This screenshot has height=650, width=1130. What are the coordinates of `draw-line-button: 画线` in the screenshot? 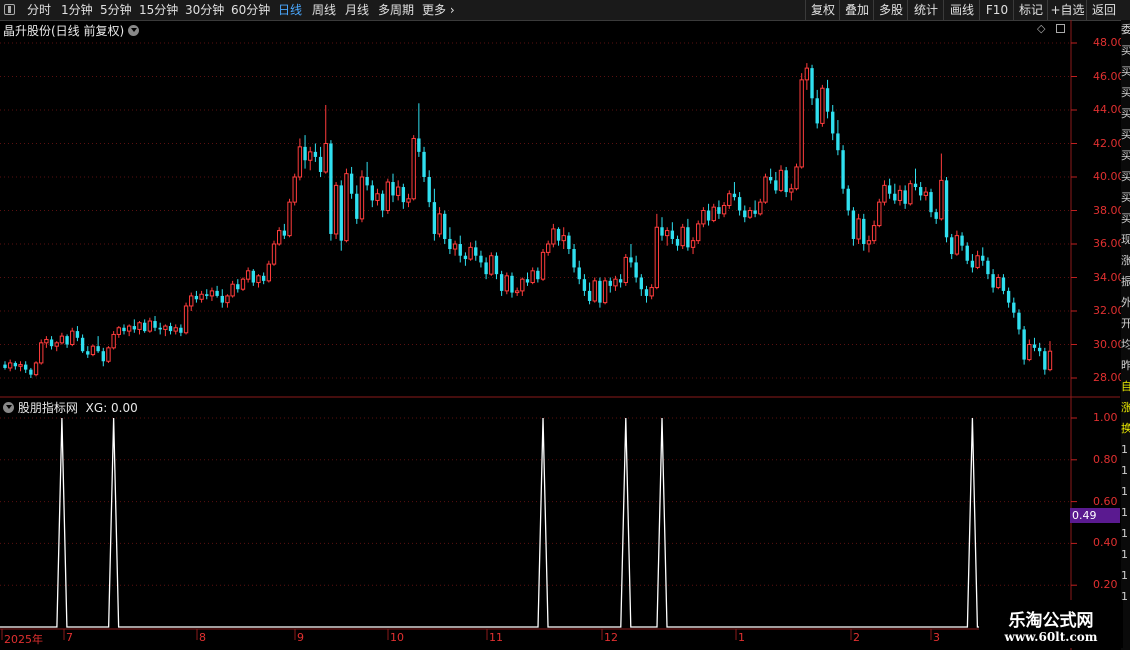 It's located at (961, 10).